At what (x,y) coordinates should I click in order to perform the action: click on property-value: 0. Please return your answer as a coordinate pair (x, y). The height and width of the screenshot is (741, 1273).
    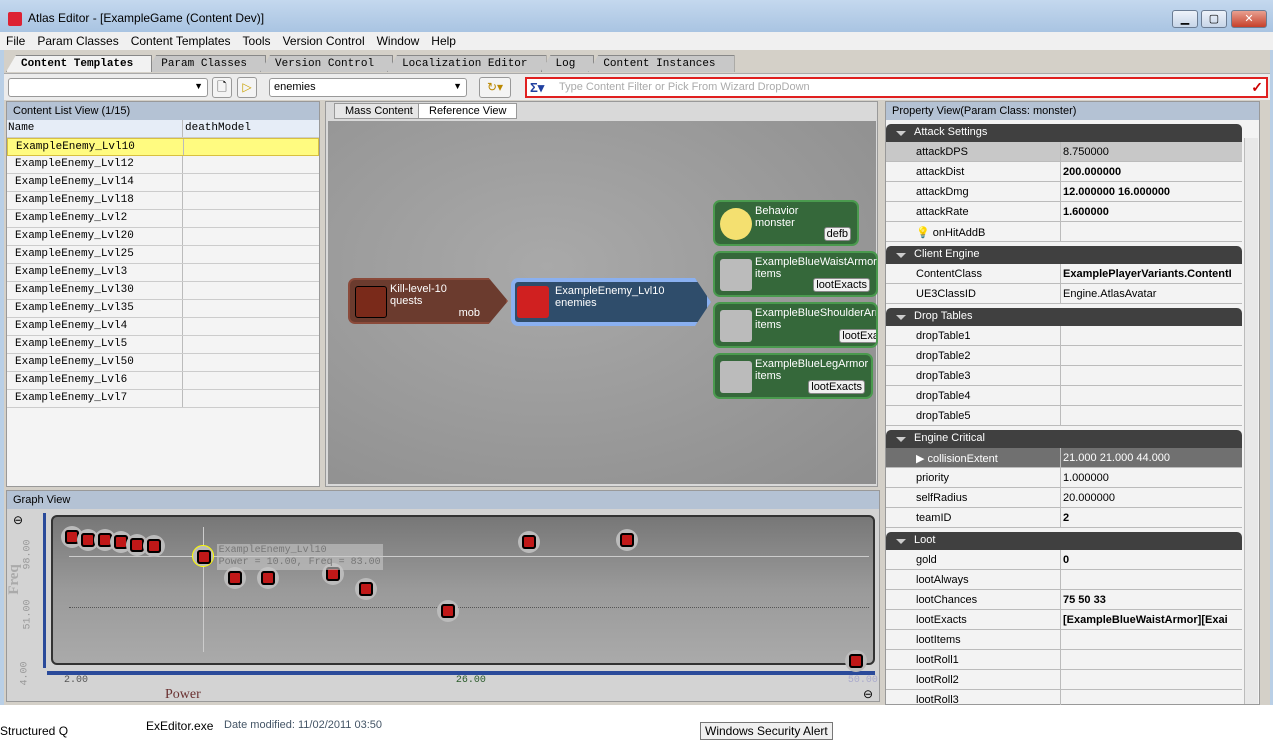
    Looking at the image, I should click on (1151, 559).